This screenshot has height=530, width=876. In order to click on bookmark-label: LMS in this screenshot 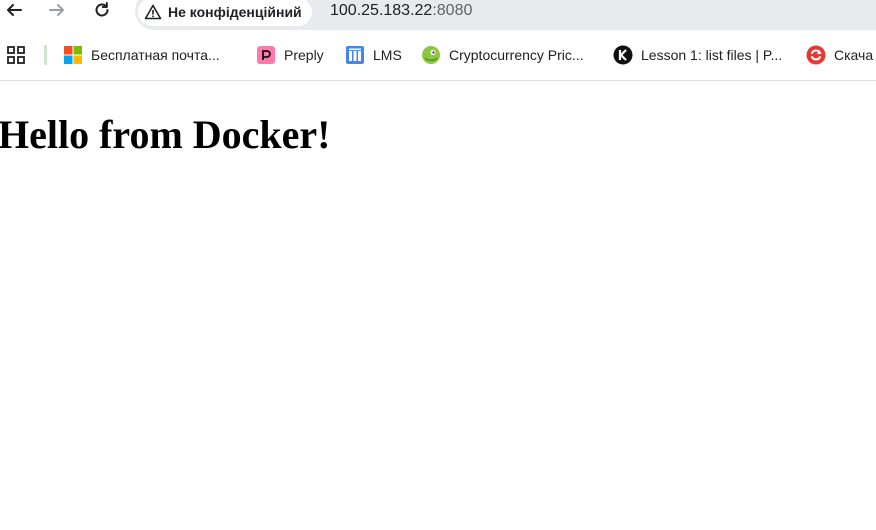, I will do `click(387, 55)`.